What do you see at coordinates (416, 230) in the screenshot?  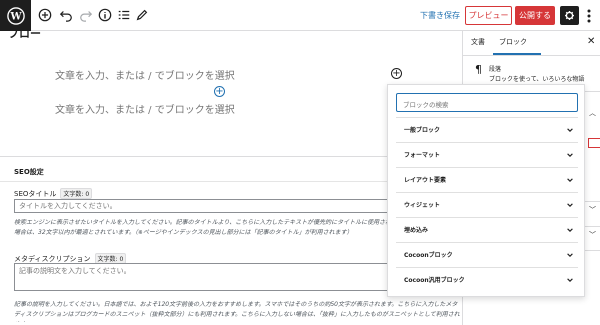 I see `category-label: 埋め込み` at bounding box center [416, 230].